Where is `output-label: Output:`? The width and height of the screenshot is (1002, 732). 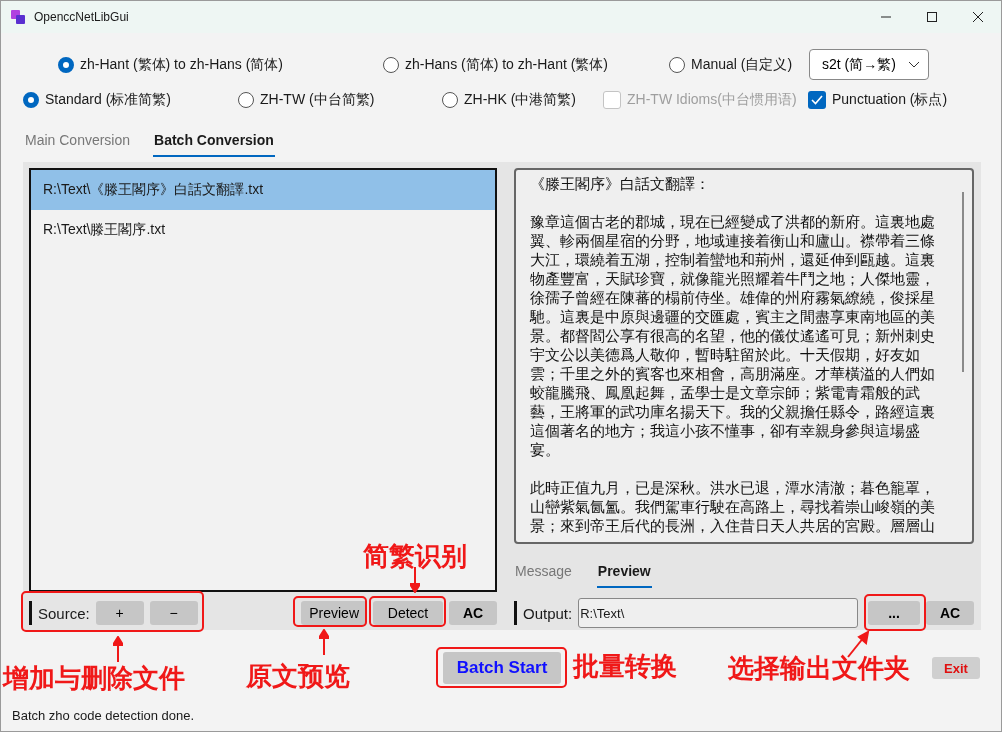
output-label: Output: is located at coordinates (548, 613).